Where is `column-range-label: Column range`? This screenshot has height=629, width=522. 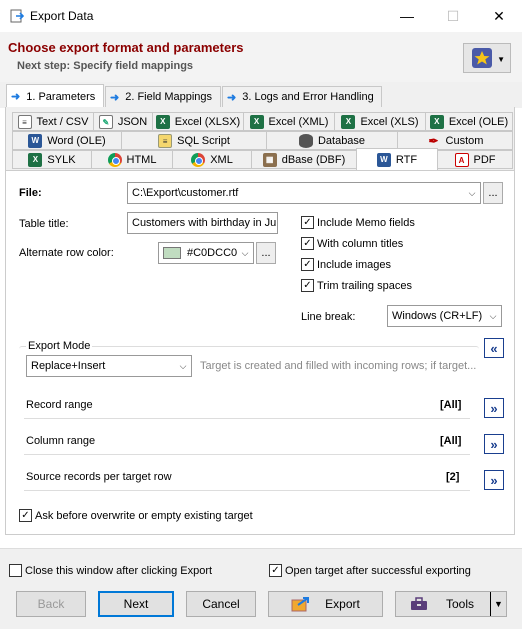 column-range-label: Column range is located at coordinates (61, 441).